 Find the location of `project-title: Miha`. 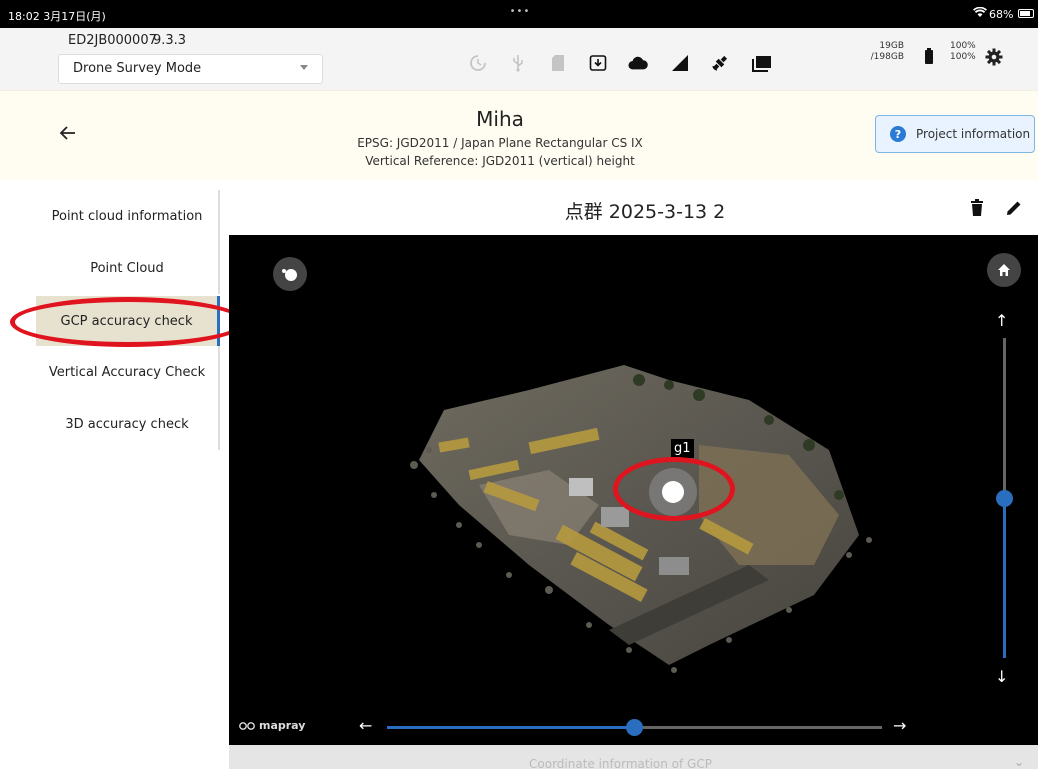

project-title: Miha is located at coordinates (500, 119).